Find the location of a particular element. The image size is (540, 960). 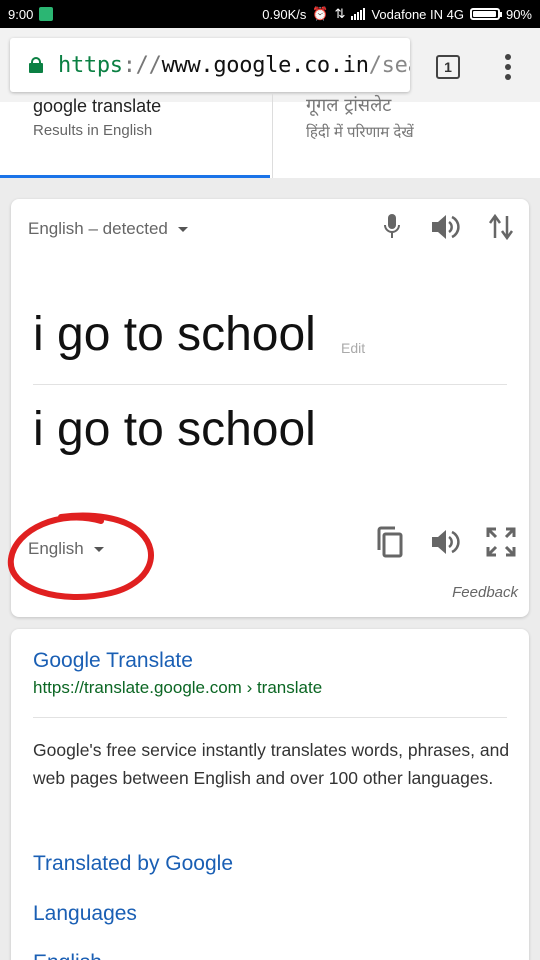

edit-link: Edit is located at coordinates (353, 348).